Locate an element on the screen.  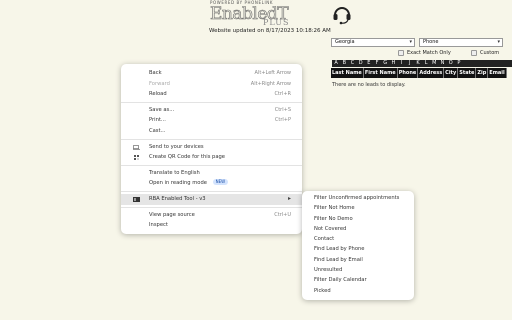
menu-item-label: RBA Enabled Tool - v3 is located at coordinates (177, 198).